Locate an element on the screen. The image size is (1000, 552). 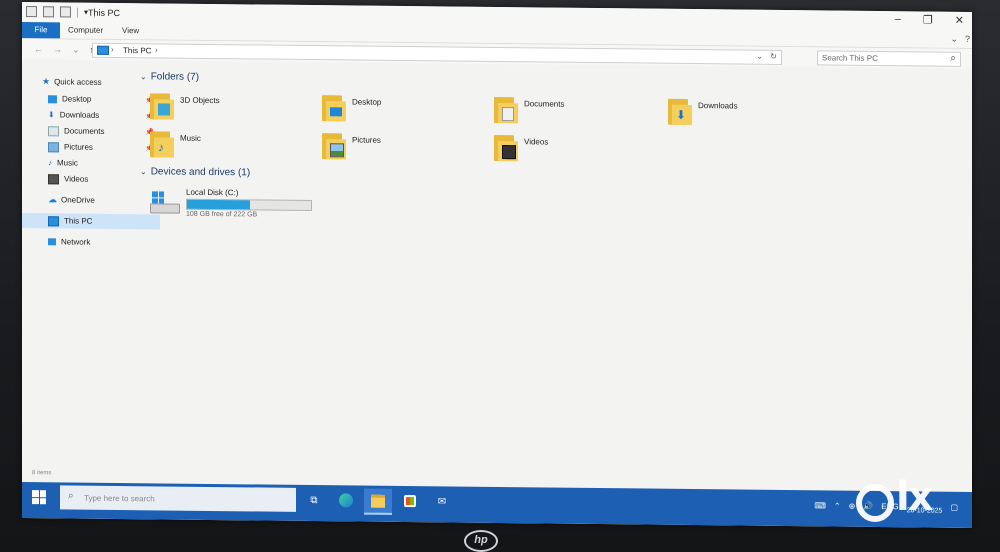
mail-icon: ✉ is located at coordinates (442, 501).